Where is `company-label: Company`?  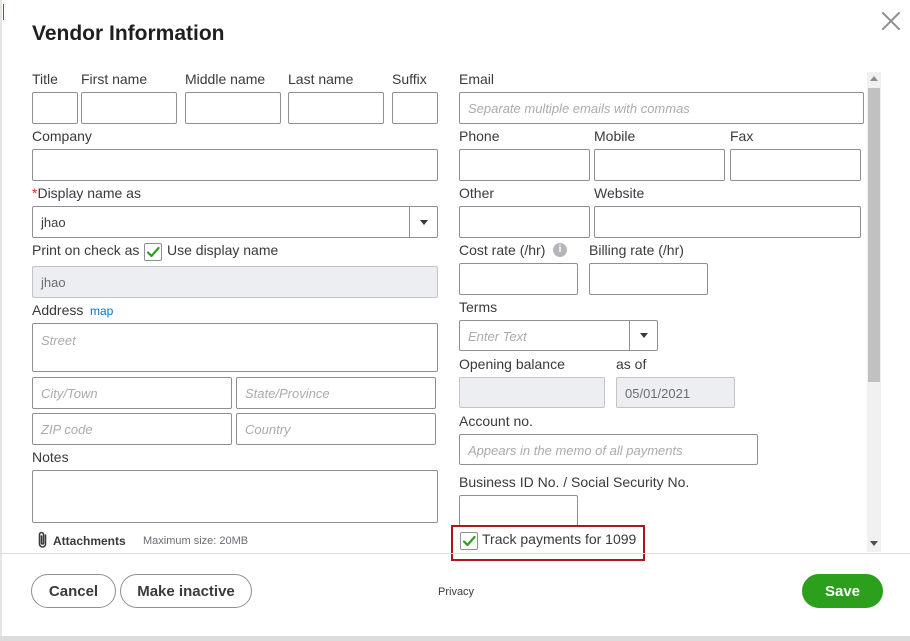 company-label: Company is located at coordinates (62, 136).